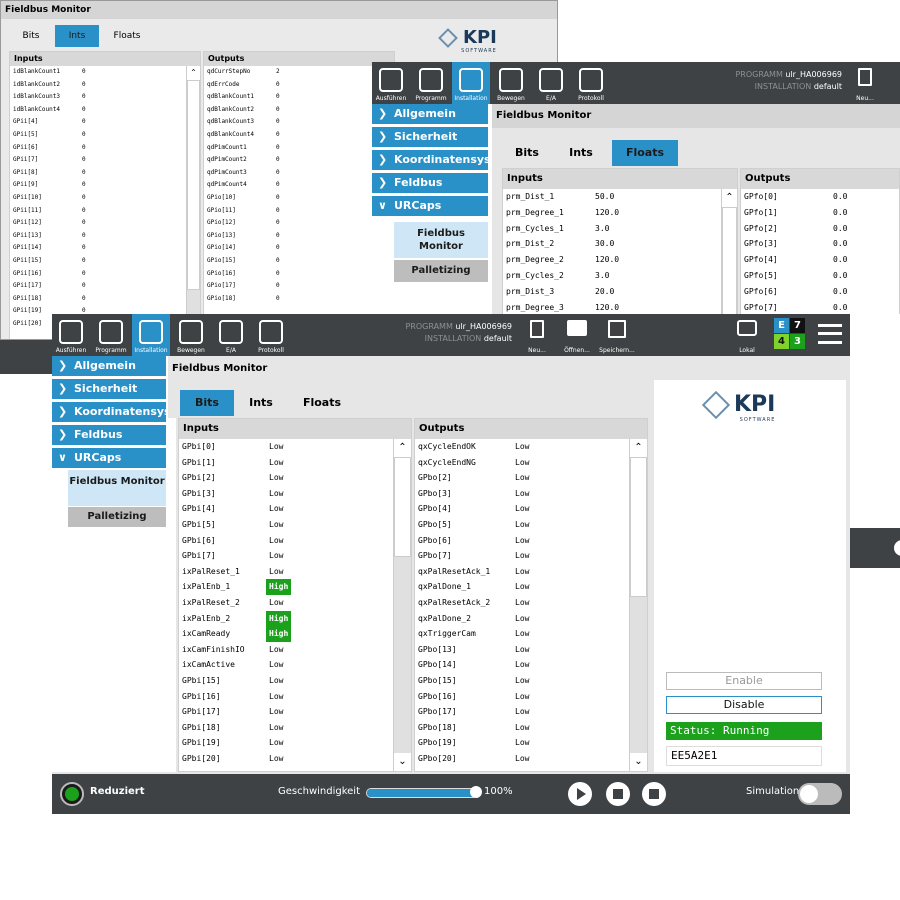 The image size is (900, 900). Describe the element at coordinates (221, 298) in the screenshot. I see `row-name: GPio[18]` at that location.